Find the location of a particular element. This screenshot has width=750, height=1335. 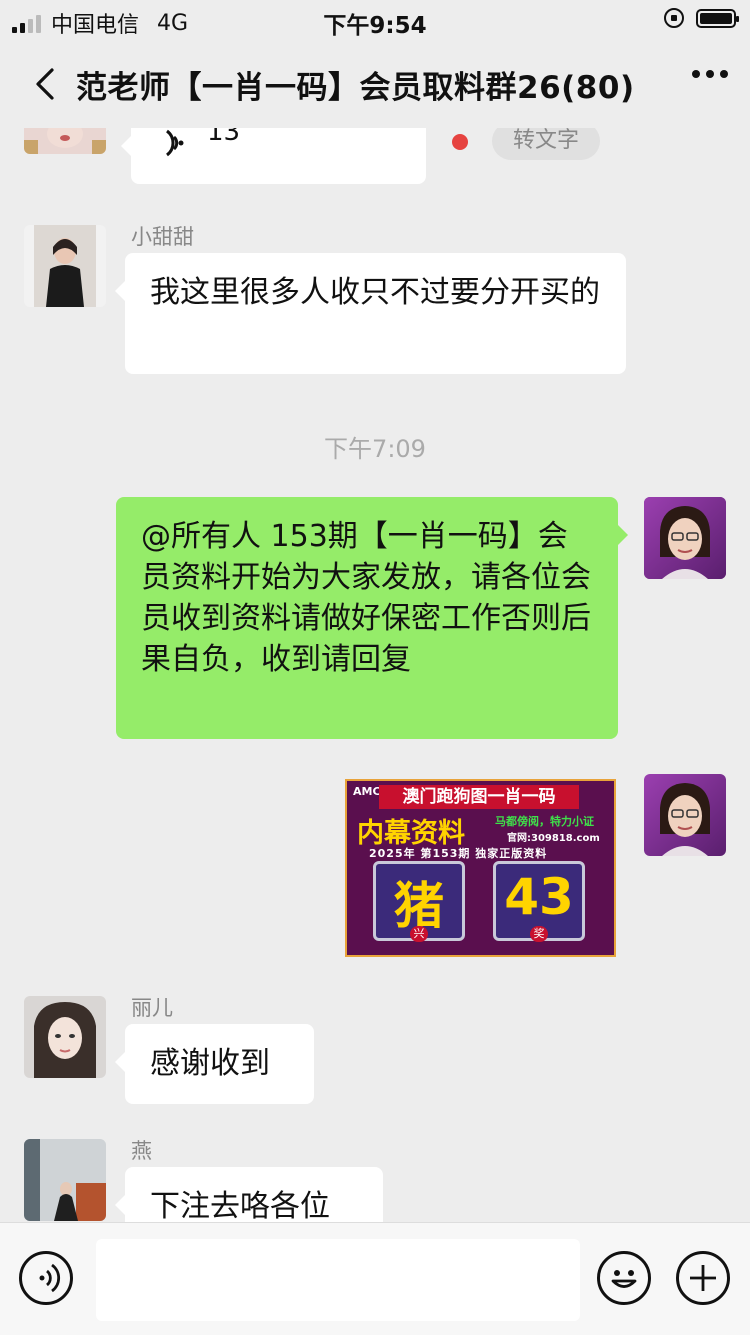

voice-input-icon is located at coordinates (50, 1278).